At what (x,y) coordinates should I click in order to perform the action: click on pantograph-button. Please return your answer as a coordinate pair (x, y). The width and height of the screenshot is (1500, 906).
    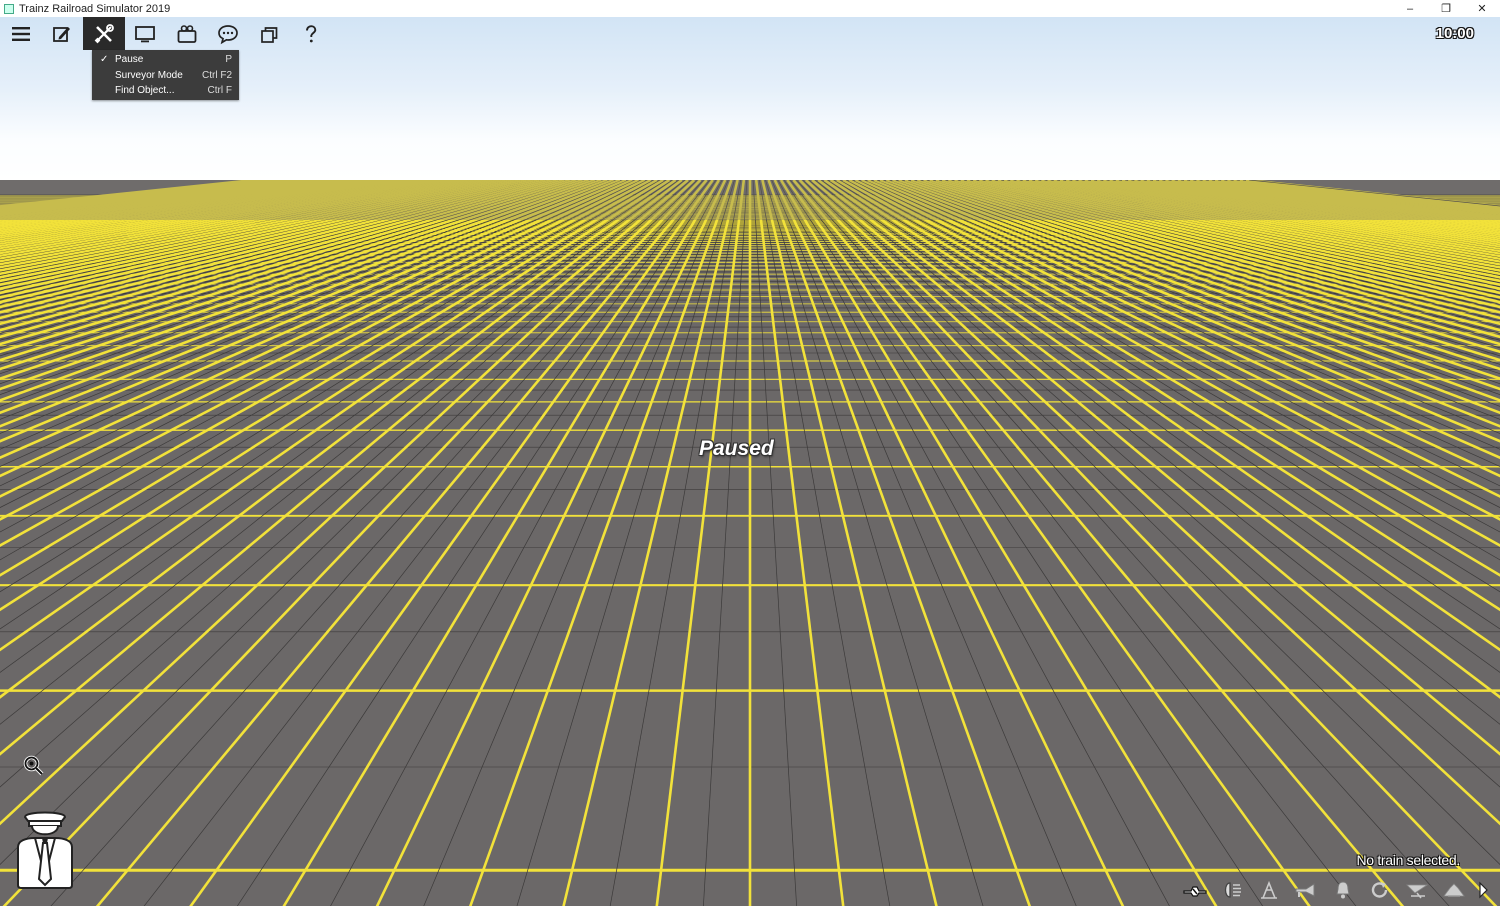
    Looking at the image, I should click on (1268, 890).